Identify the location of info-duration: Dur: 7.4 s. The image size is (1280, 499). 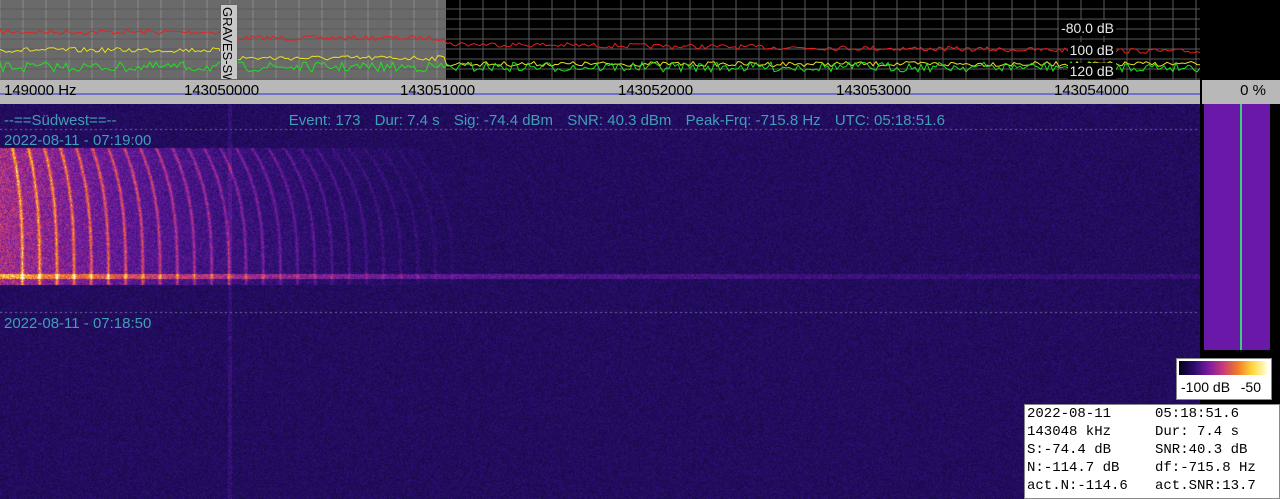
(1197, 432).